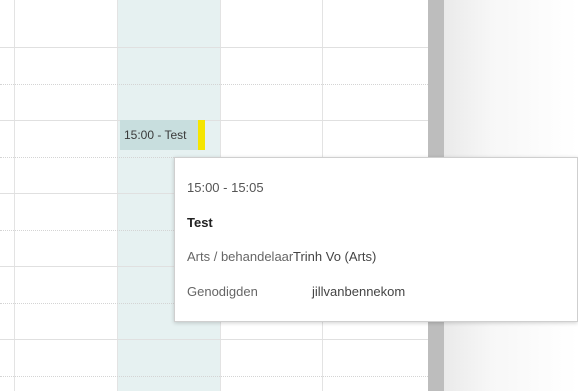  What do you see at coordinates (296, 291) in the screenshot?
I see `tooltip-row-invitees: Genodigden jillvanbennekom` at bounding box center [296, 291].